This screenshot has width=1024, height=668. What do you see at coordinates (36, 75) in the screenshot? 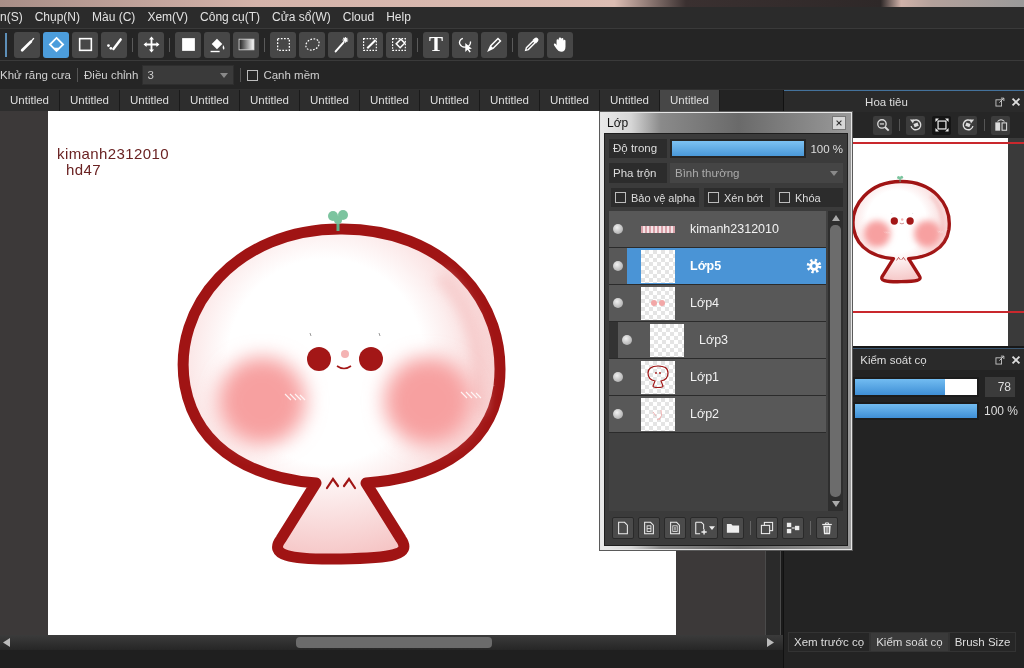
I see `antialias-label: Khử răng cưa` at bounding box center [36, 75].